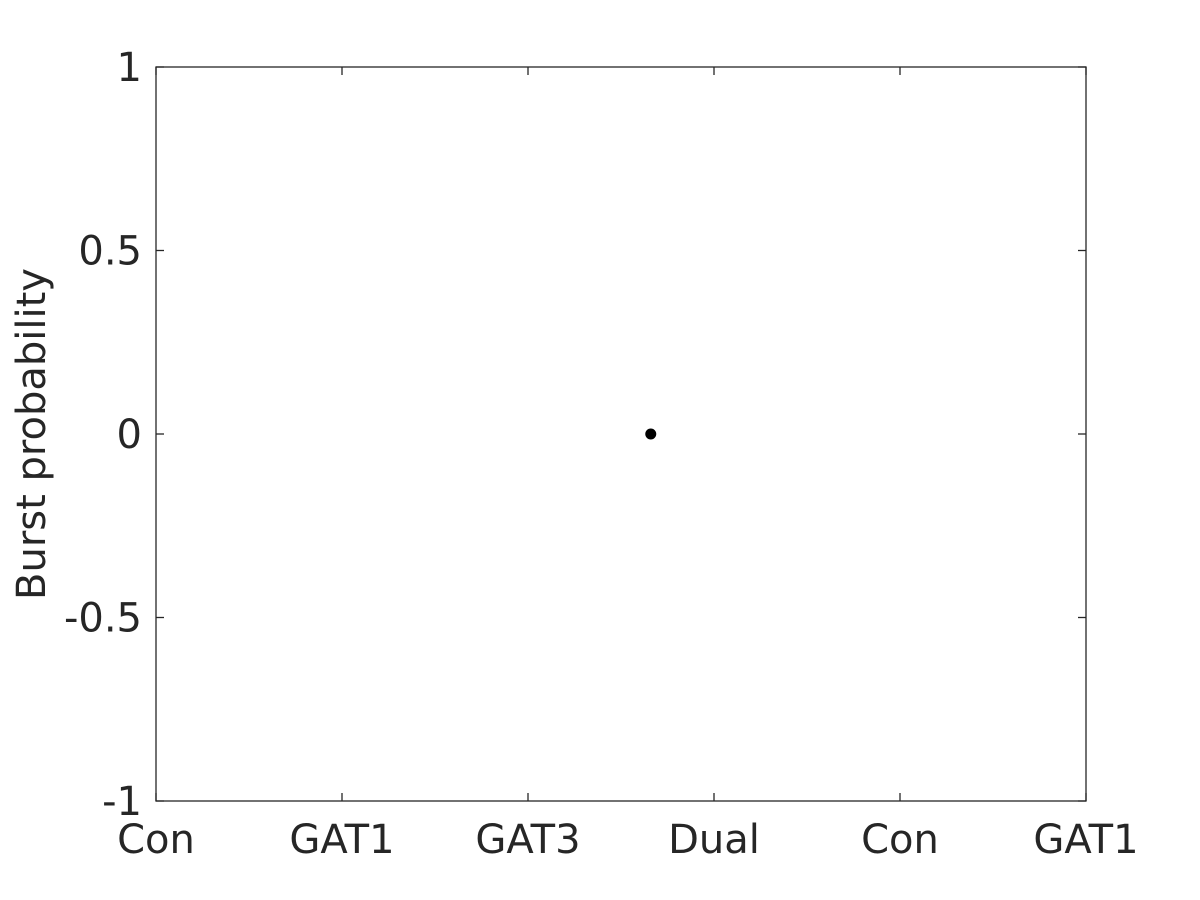 The height and width of the screenshot is (900, 1200). What do you see at coordinates (103, 619) in the screenshot?
I see `y-tick-label: -0.5` at bounding box center [103, 619].